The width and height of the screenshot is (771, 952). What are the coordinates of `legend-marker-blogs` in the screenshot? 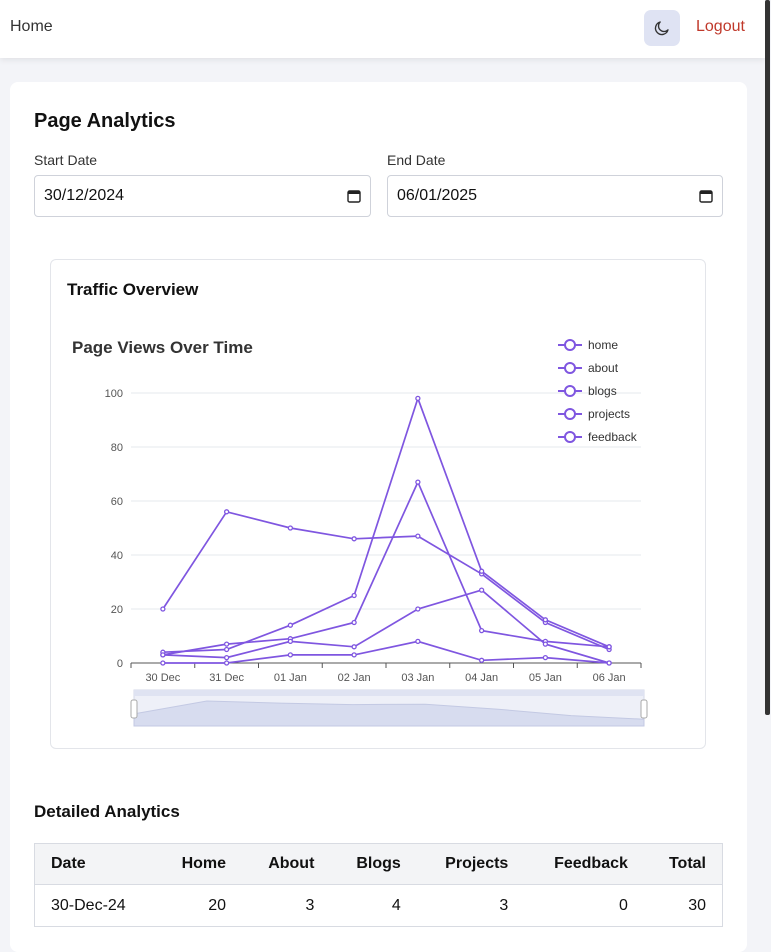 It's located at (570, 391).